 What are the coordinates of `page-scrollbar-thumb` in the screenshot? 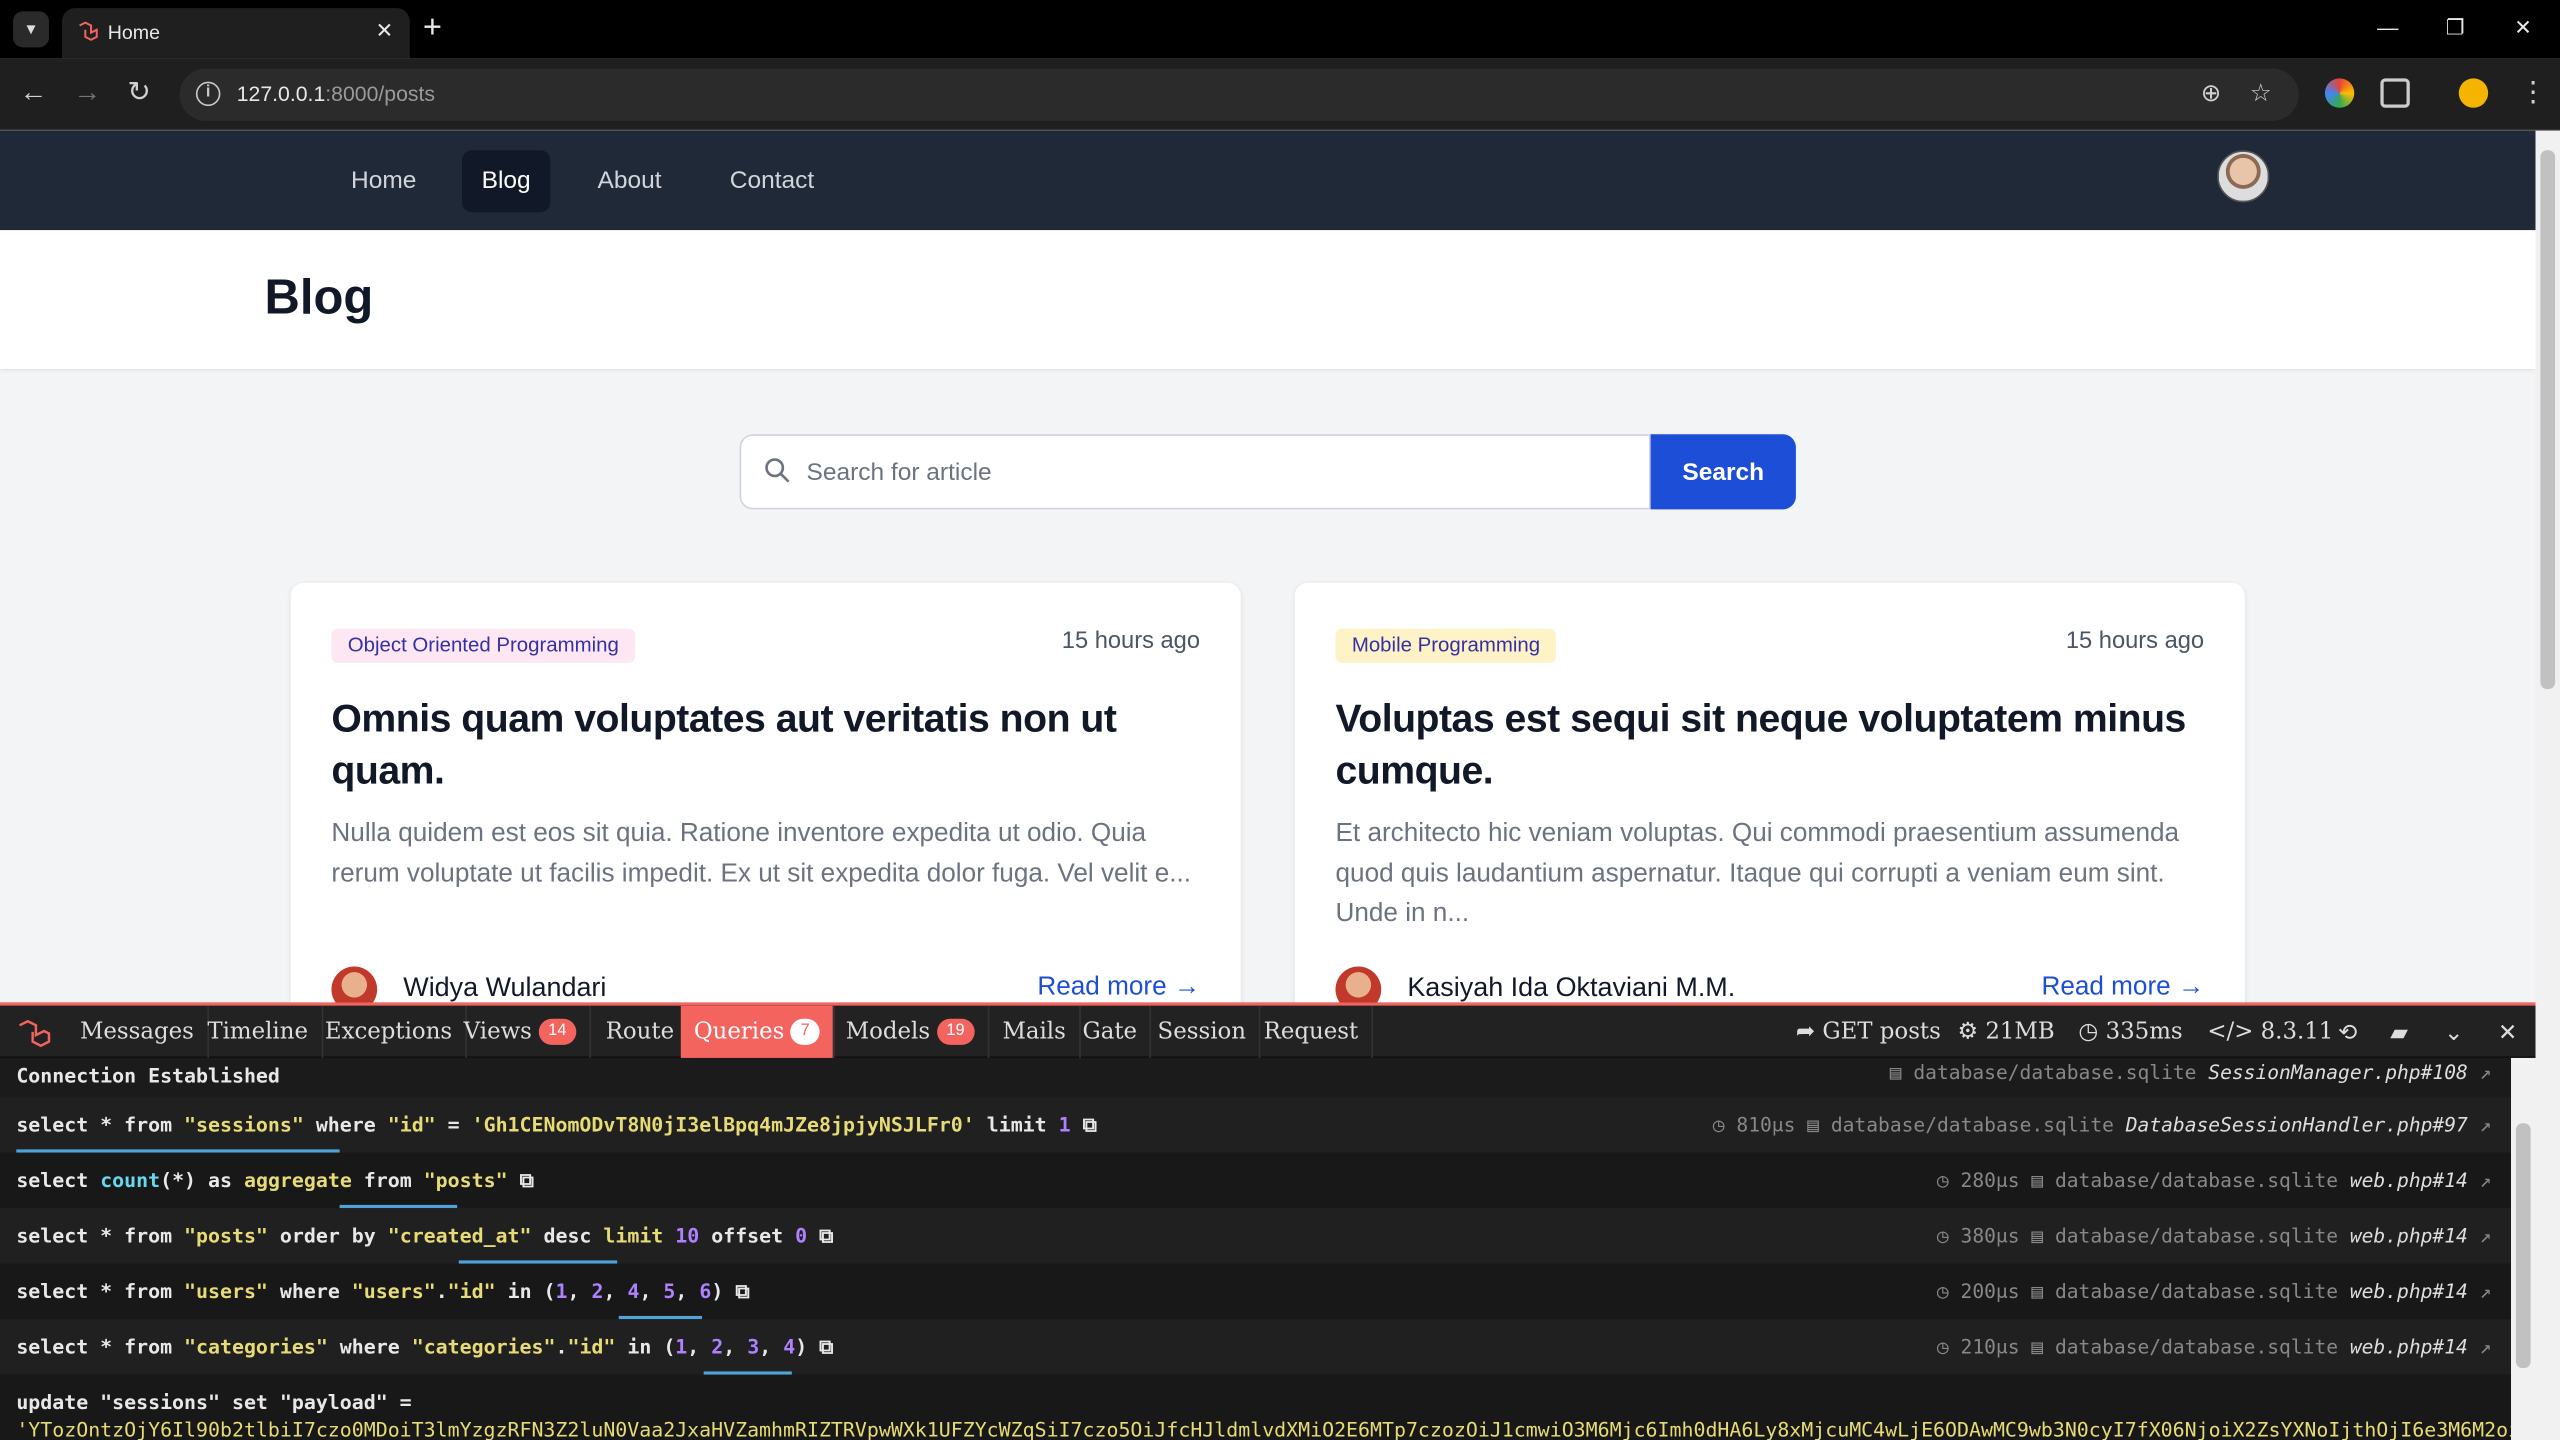 It's located at (2548, 419).